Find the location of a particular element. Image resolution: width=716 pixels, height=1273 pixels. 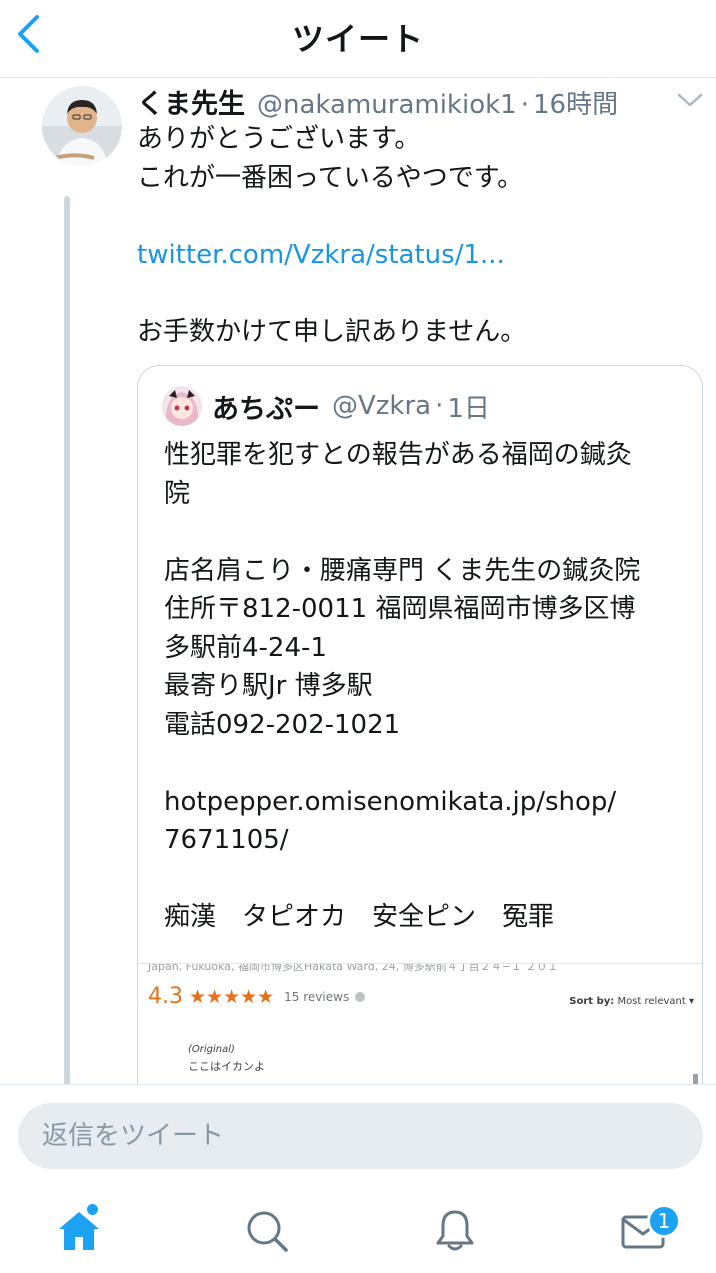

quoted-text-line: 院 is located at coordinates (177, 493).